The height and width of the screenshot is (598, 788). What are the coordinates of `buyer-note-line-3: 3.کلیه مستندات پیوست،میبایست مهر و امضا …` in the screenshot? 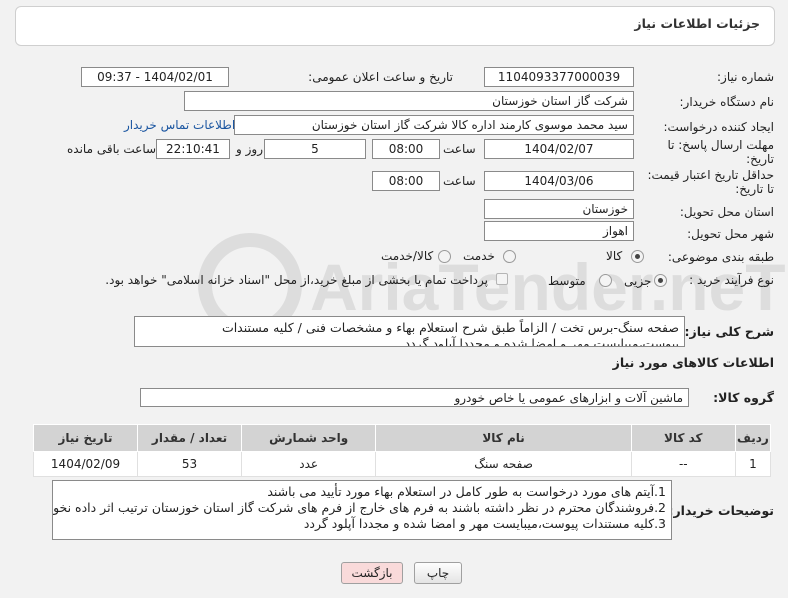 It's located at (484, 523).